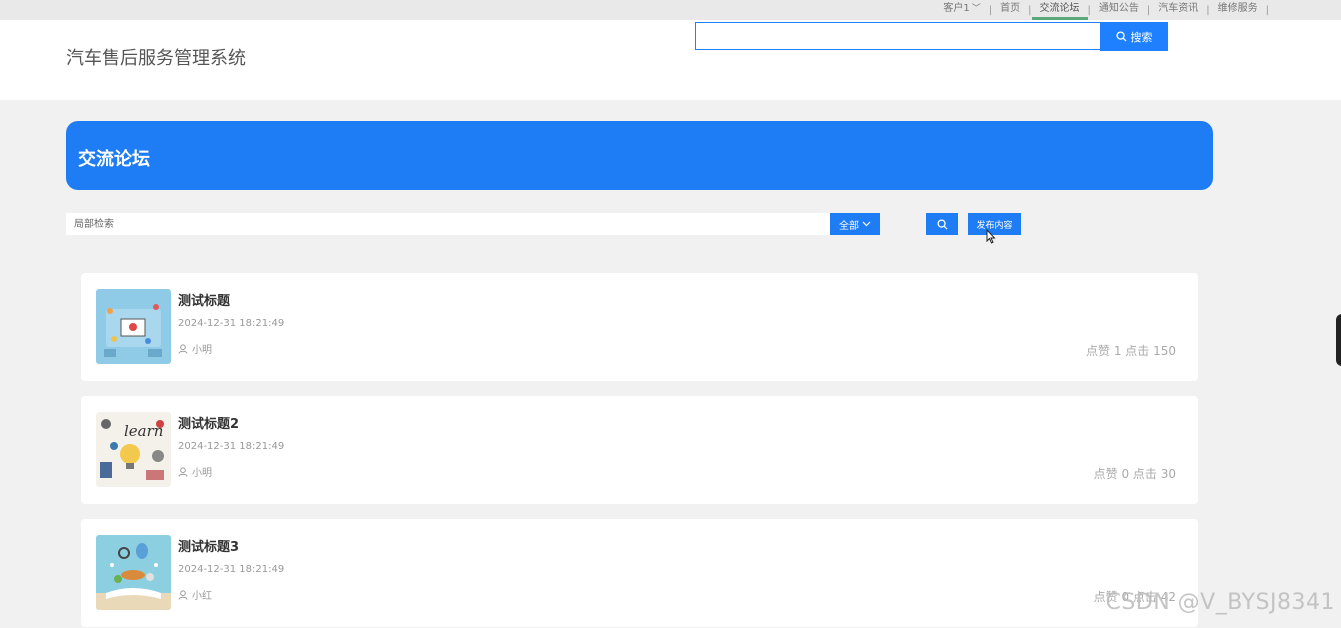 This screenshot has width=1341, height=628. Describe the element at coordinates (1119, 10) in the screenshot. I see `nav-item-notice: 通知公告` at that location.